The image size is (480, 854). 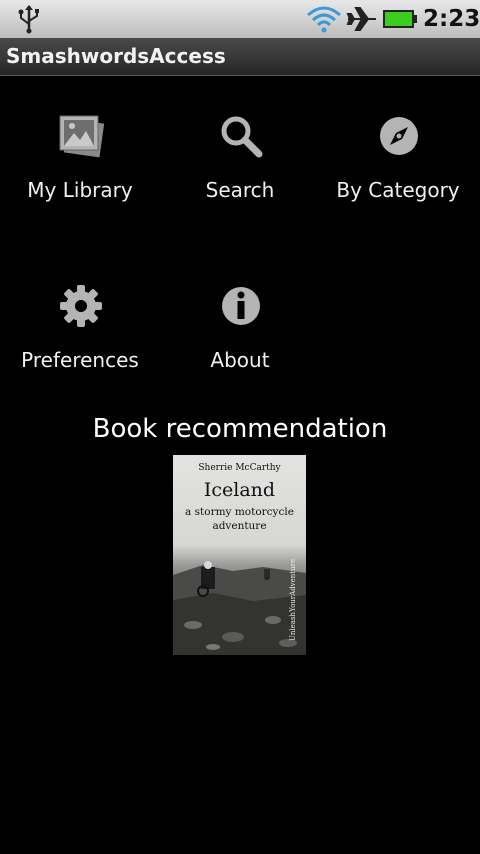 I want to click on about-label: About, so click(x=240, y=360).